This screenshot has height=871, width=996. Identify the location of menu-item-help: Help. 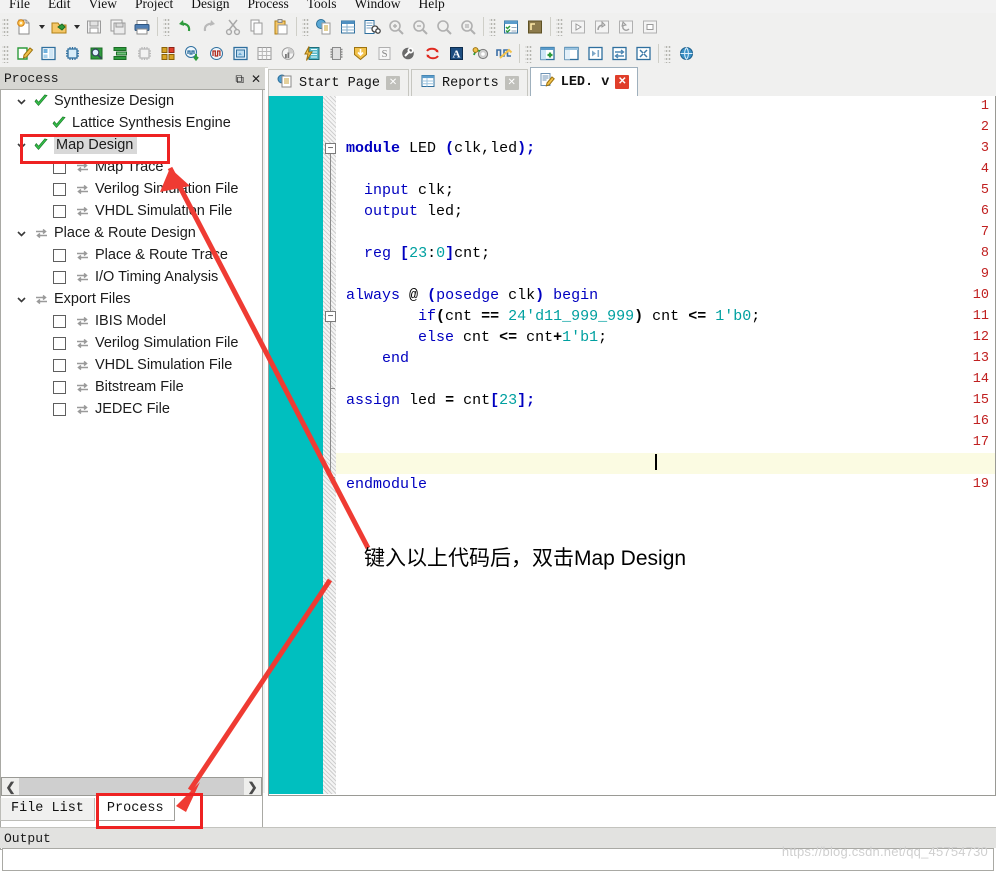
(431, 6).